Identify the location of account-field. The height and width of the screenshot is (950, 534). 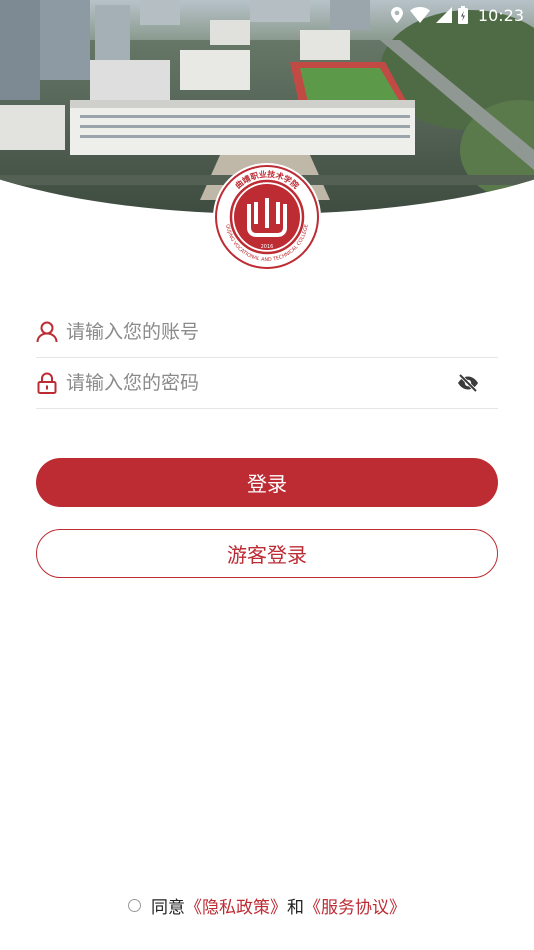
(267, 332).